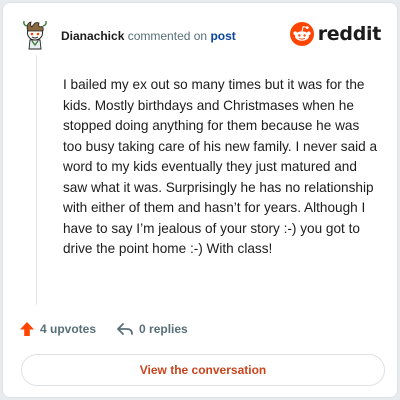  I want to click on reply-button: 0 replies, so click(152, 329).